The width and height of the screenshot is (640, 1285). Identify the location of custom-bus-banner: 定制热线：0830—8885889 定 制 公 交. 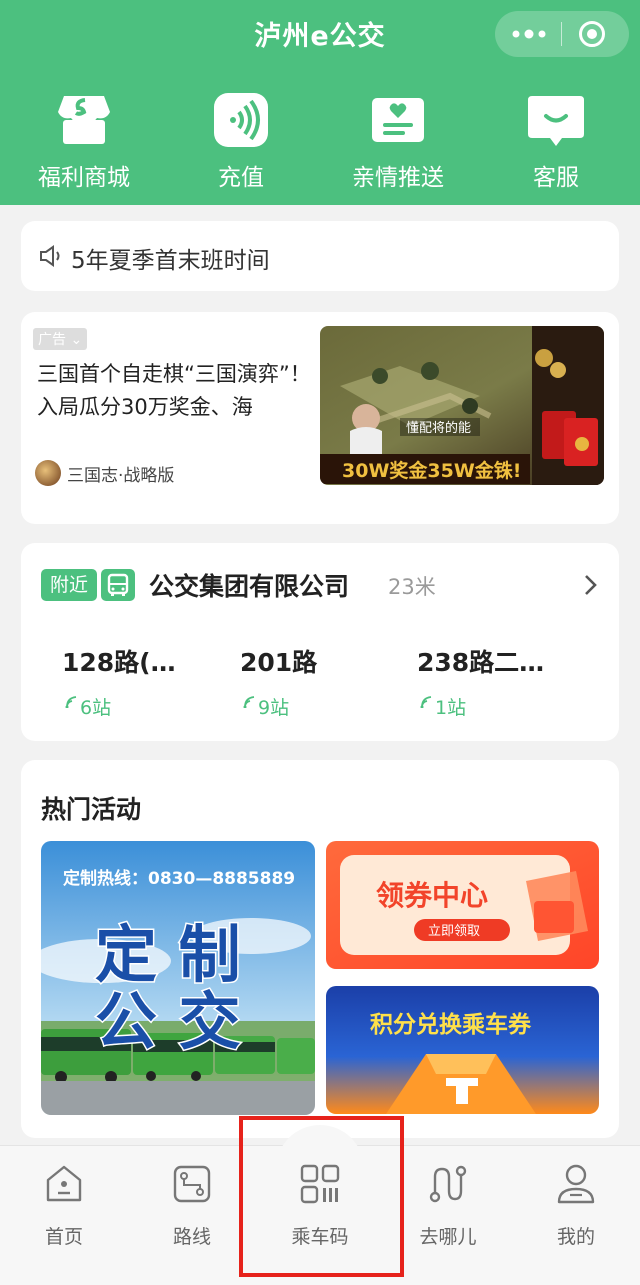
(178, 978).